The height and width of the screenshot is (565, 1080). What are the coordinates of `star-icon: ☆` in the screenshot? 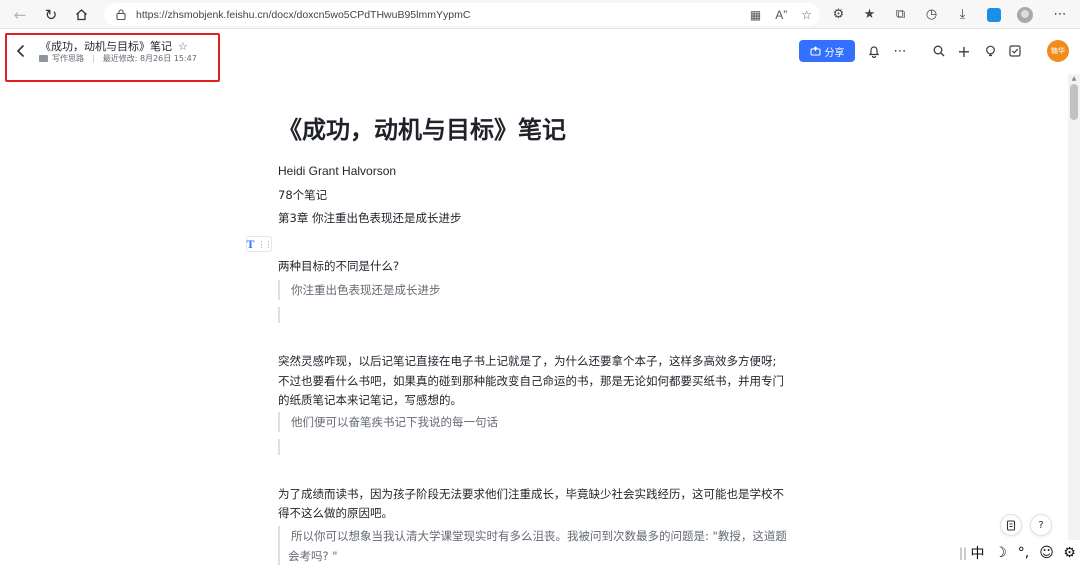 It's located at (183, 46).